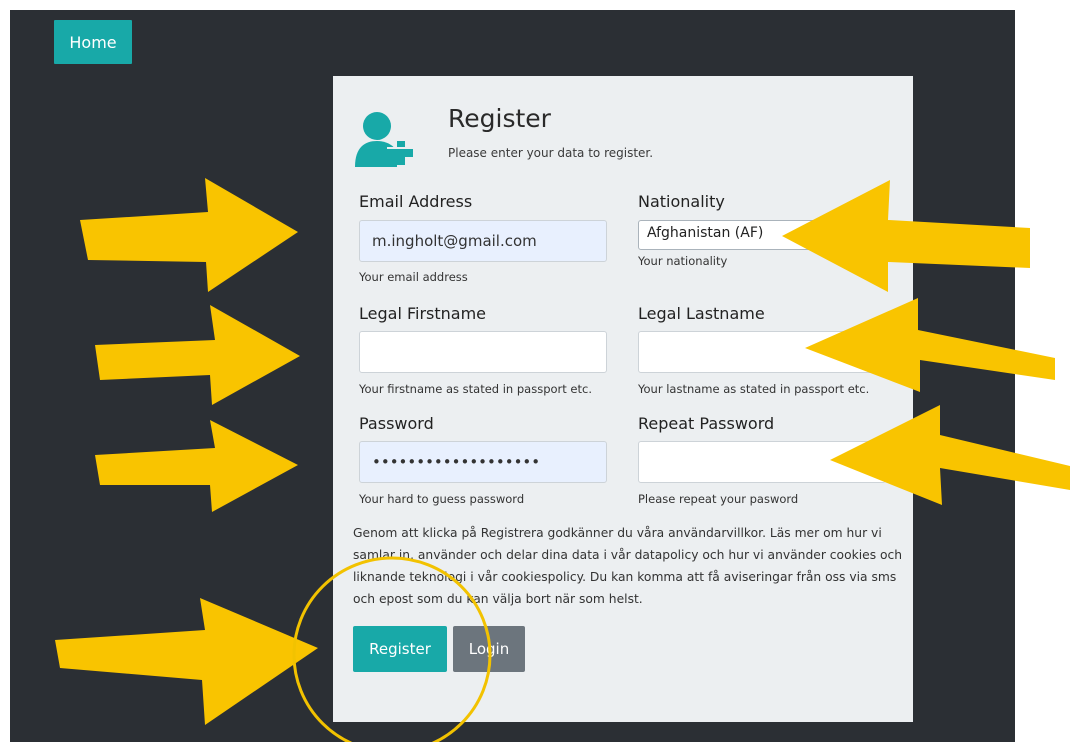  What do you see at coordinates (384, 139) in the screenshot?
I see `user-plus-icon` at bounding box center [384, 139].